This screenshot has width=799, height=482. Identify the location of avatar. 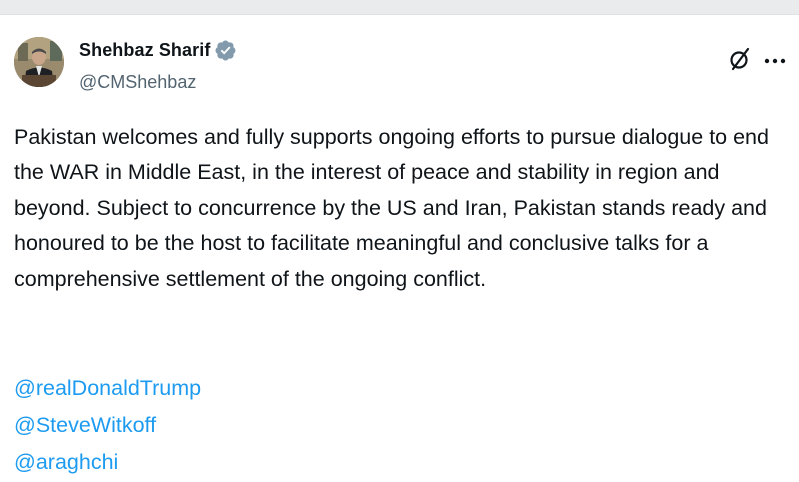
(39, 62).